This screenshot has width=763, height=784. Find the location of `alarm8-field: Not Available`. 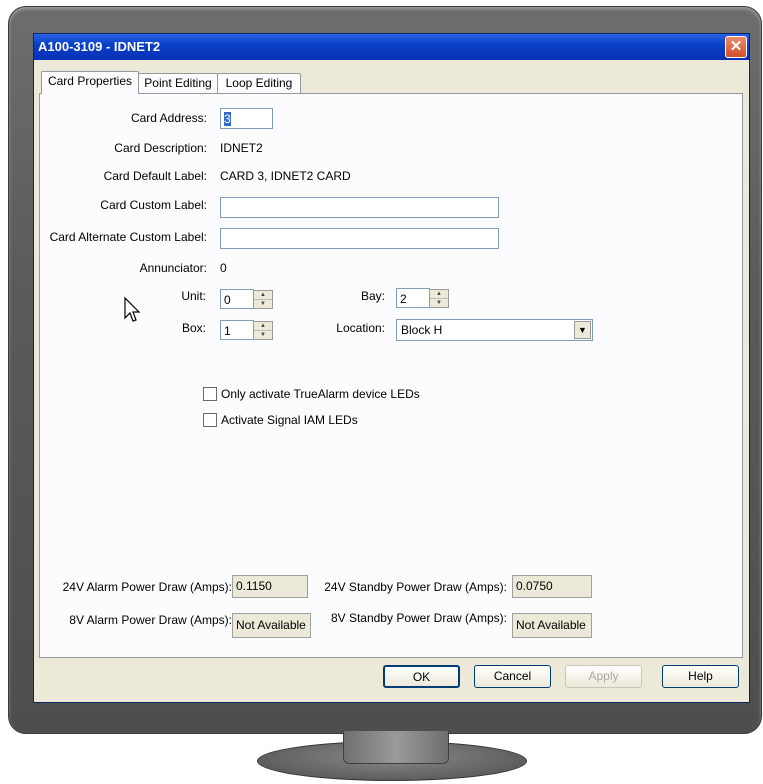

alarm8-field: Not Available is located at coordinates (271, 625).